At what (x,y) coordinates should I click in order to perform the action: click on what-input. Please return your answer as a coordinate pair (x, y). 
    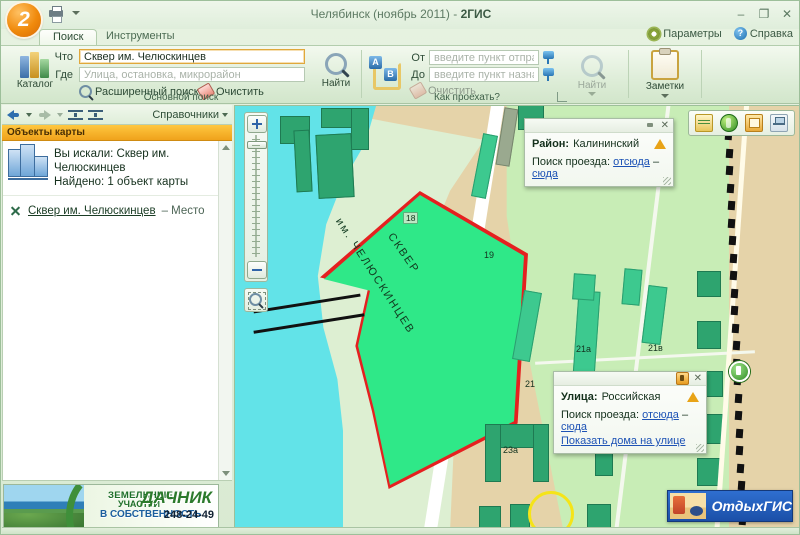
    Looking at the image, I should click on (192, 56).